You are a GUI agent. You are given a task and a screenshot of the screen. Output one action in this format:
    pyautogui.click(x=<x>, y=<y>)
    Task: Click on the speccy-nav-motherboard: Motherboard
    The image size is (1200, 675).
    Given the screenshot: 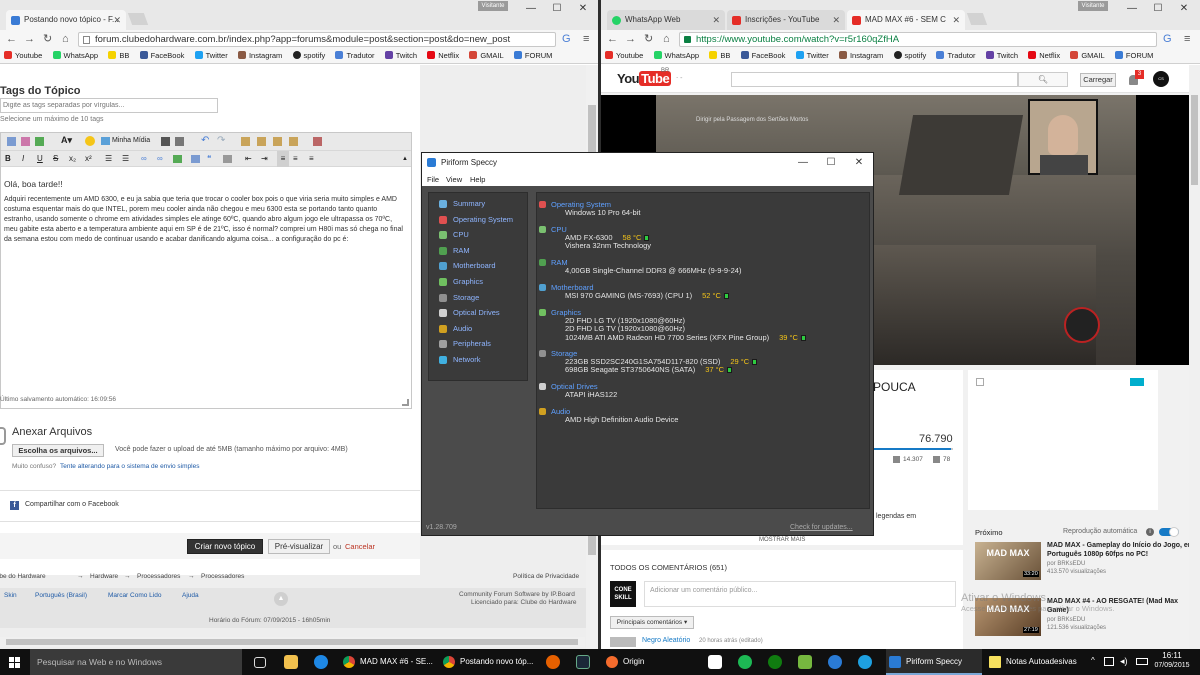 What is the action you would take?
    pyautogui.click(x=478, y=266)
    